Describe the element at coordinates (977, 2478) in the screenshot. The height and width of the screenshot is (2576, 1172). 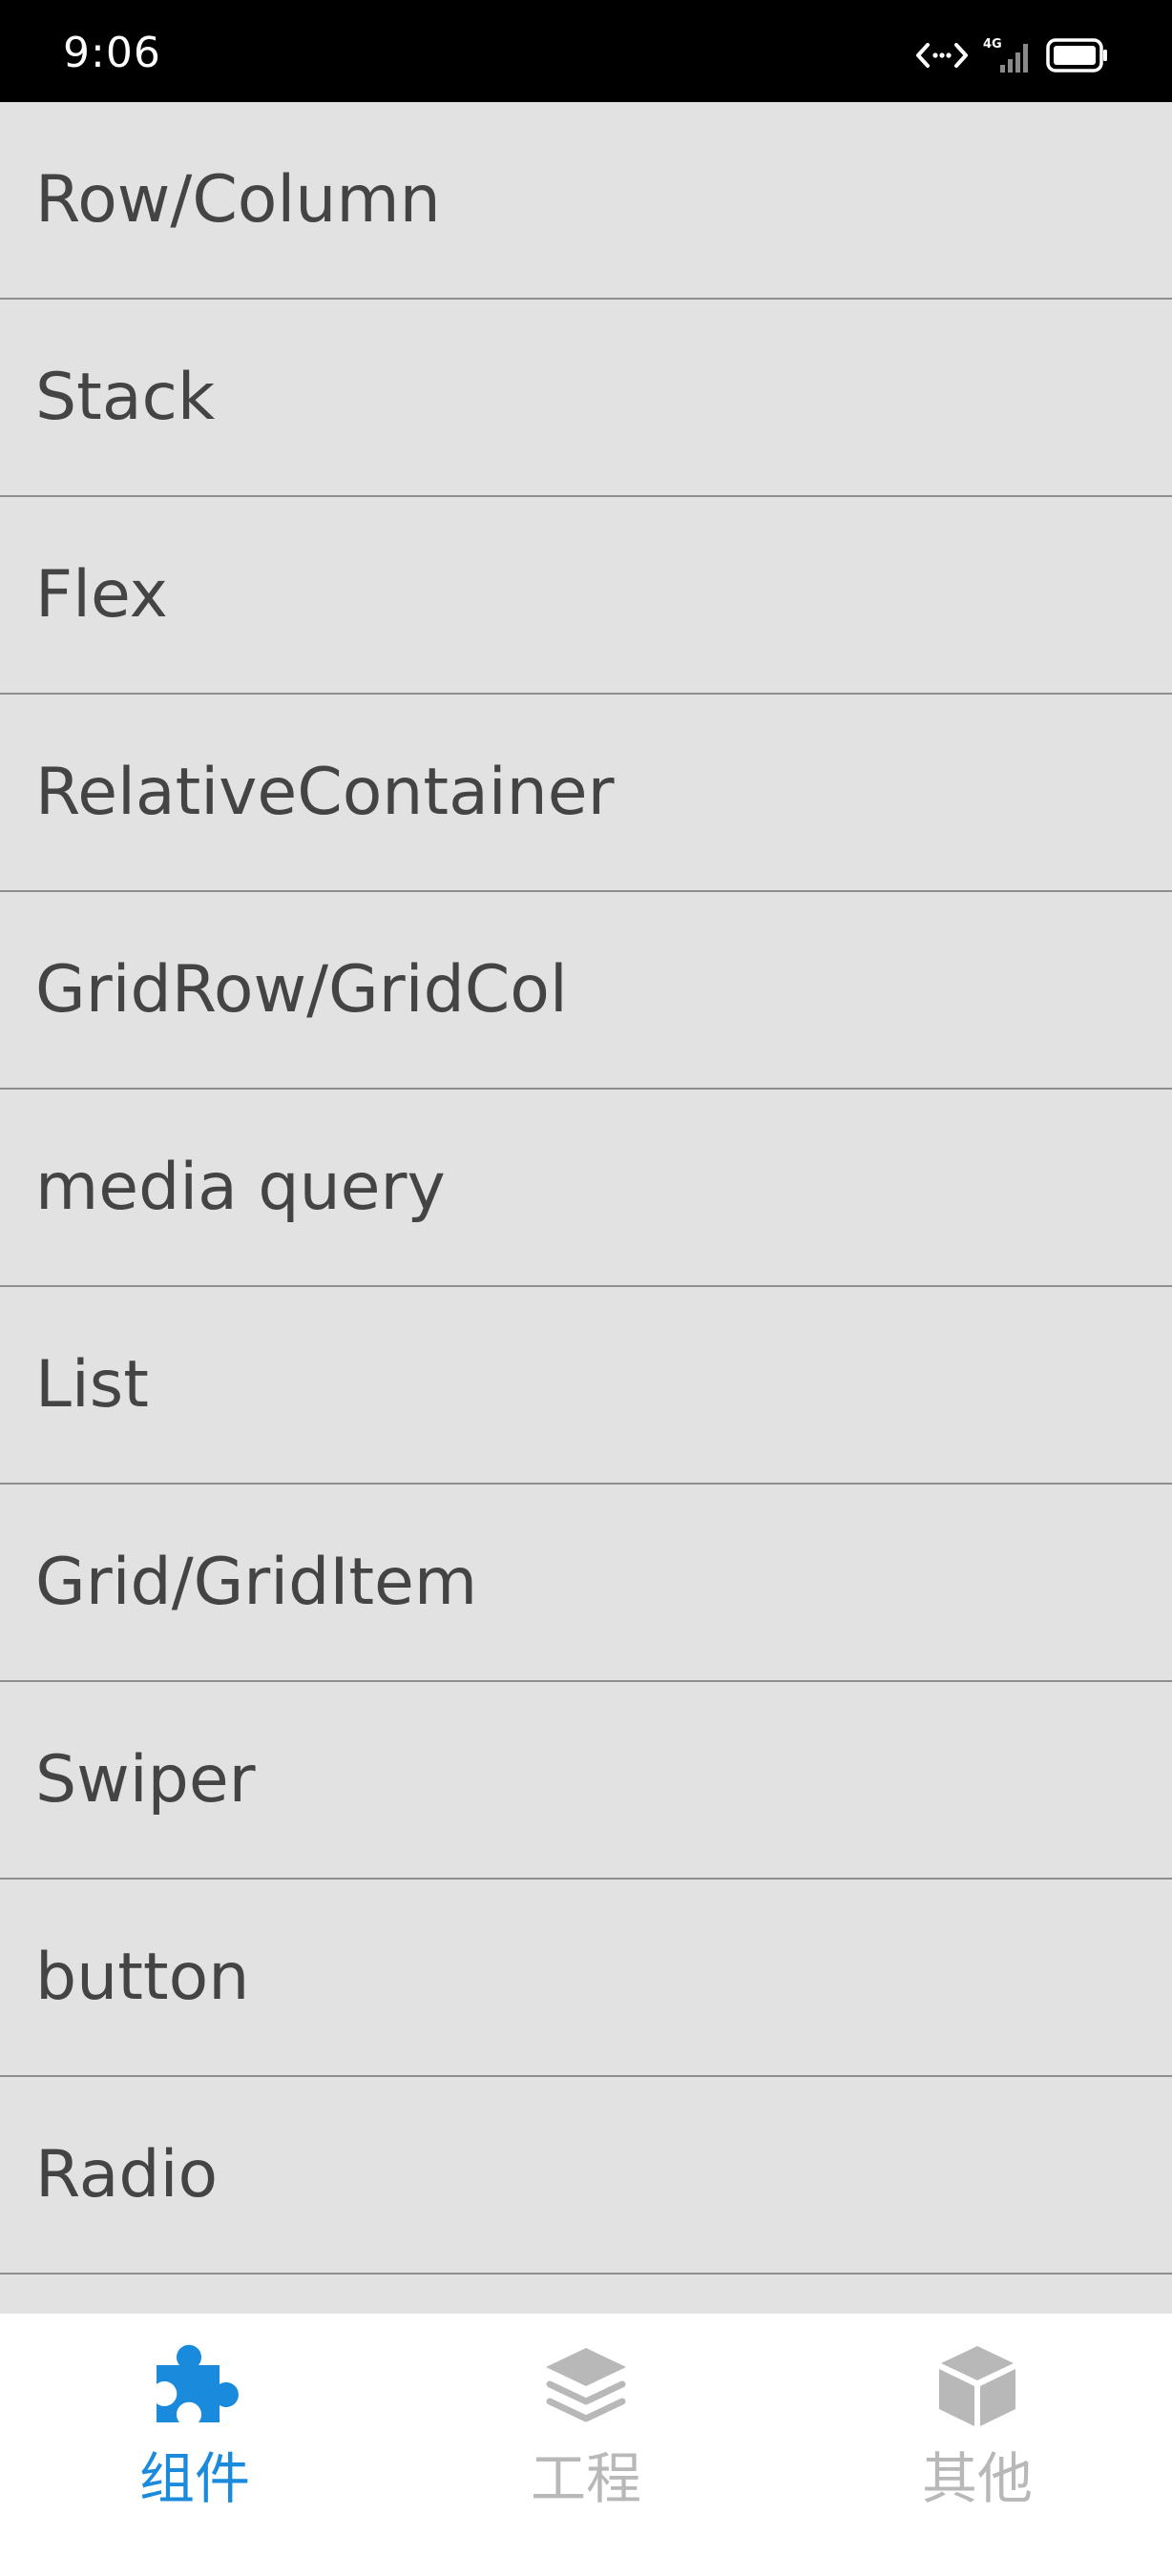
I see `tab-label: 其他` at that location.